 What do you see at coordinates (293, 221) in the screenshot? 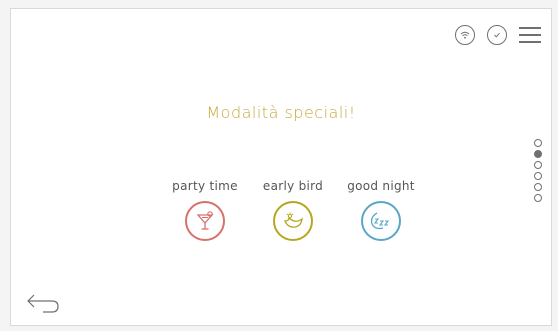
I see `bird-icon` at bounding box center [293, 221].